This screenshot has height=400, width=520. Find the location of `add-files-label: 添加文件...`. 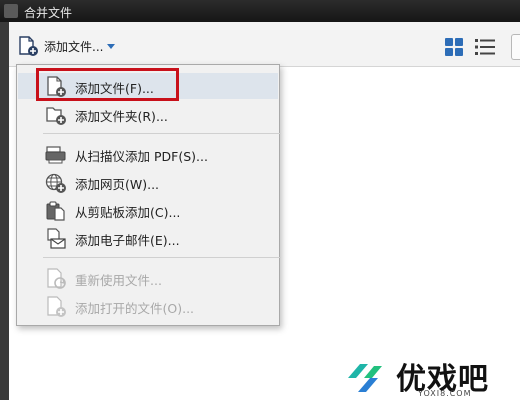

add-files-label: 添加文件... is located at coordinates (74, 46).